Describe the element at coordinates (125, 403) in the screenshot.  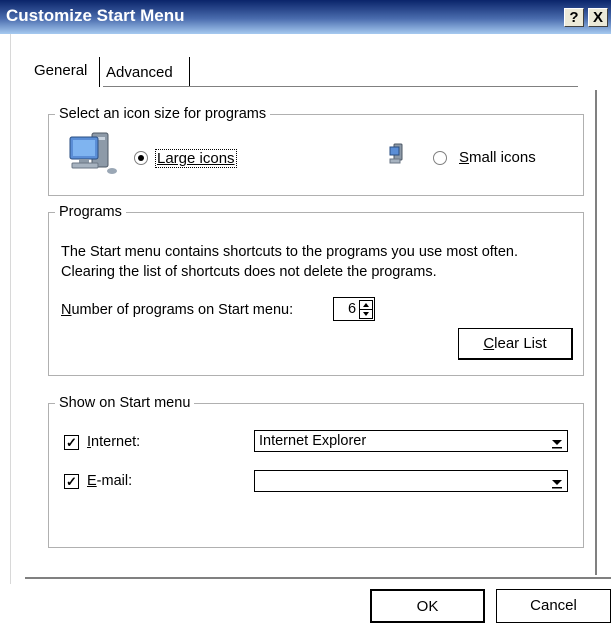
I see `show-on-start-legend: Show on Start menu` at that location.